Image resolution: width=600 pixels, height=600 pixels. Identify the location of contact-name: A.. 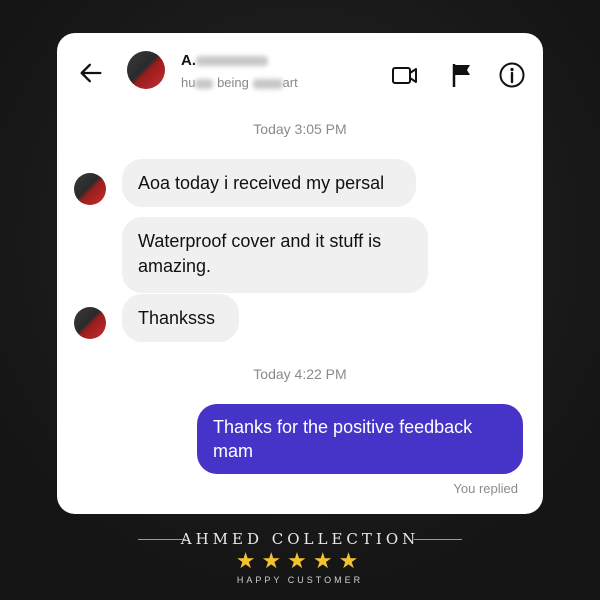
(224, 60).